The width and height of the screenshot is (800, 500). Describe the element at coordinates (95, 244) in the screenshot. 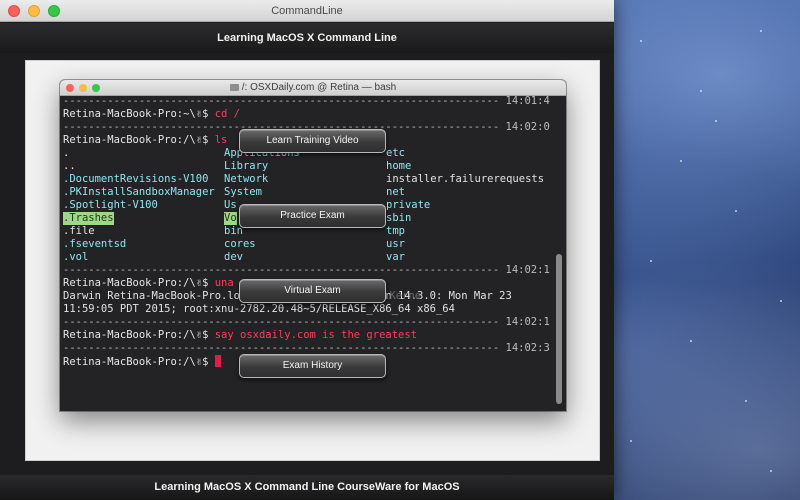

I see `ls-entry: .fseventsd` at that location.